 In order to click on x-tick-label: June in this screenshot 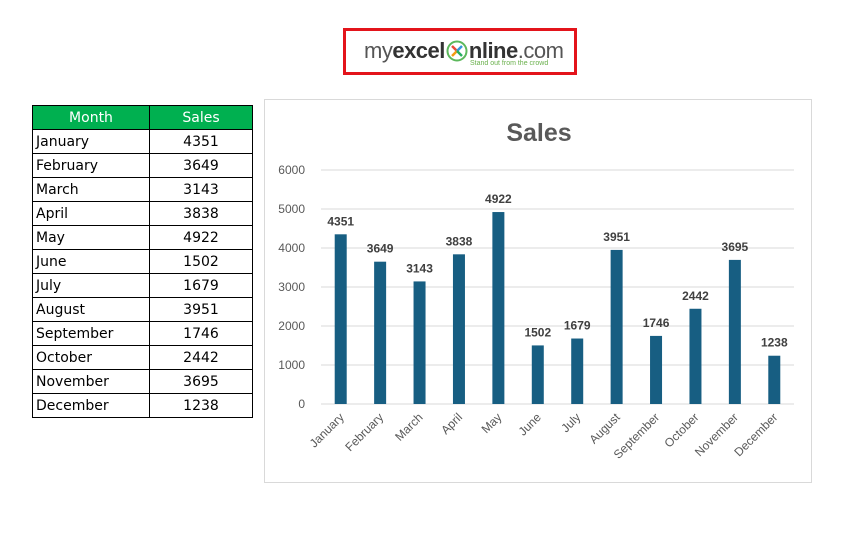, I will do `click(530, 424)`.